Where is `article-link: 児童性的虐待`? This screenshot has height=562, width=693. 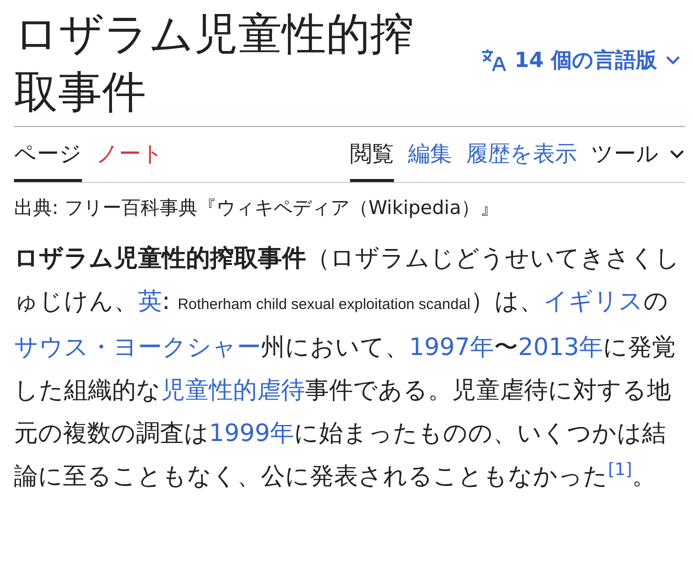
article-link: 児童性的虐待 is located at coordinates (233, 390).